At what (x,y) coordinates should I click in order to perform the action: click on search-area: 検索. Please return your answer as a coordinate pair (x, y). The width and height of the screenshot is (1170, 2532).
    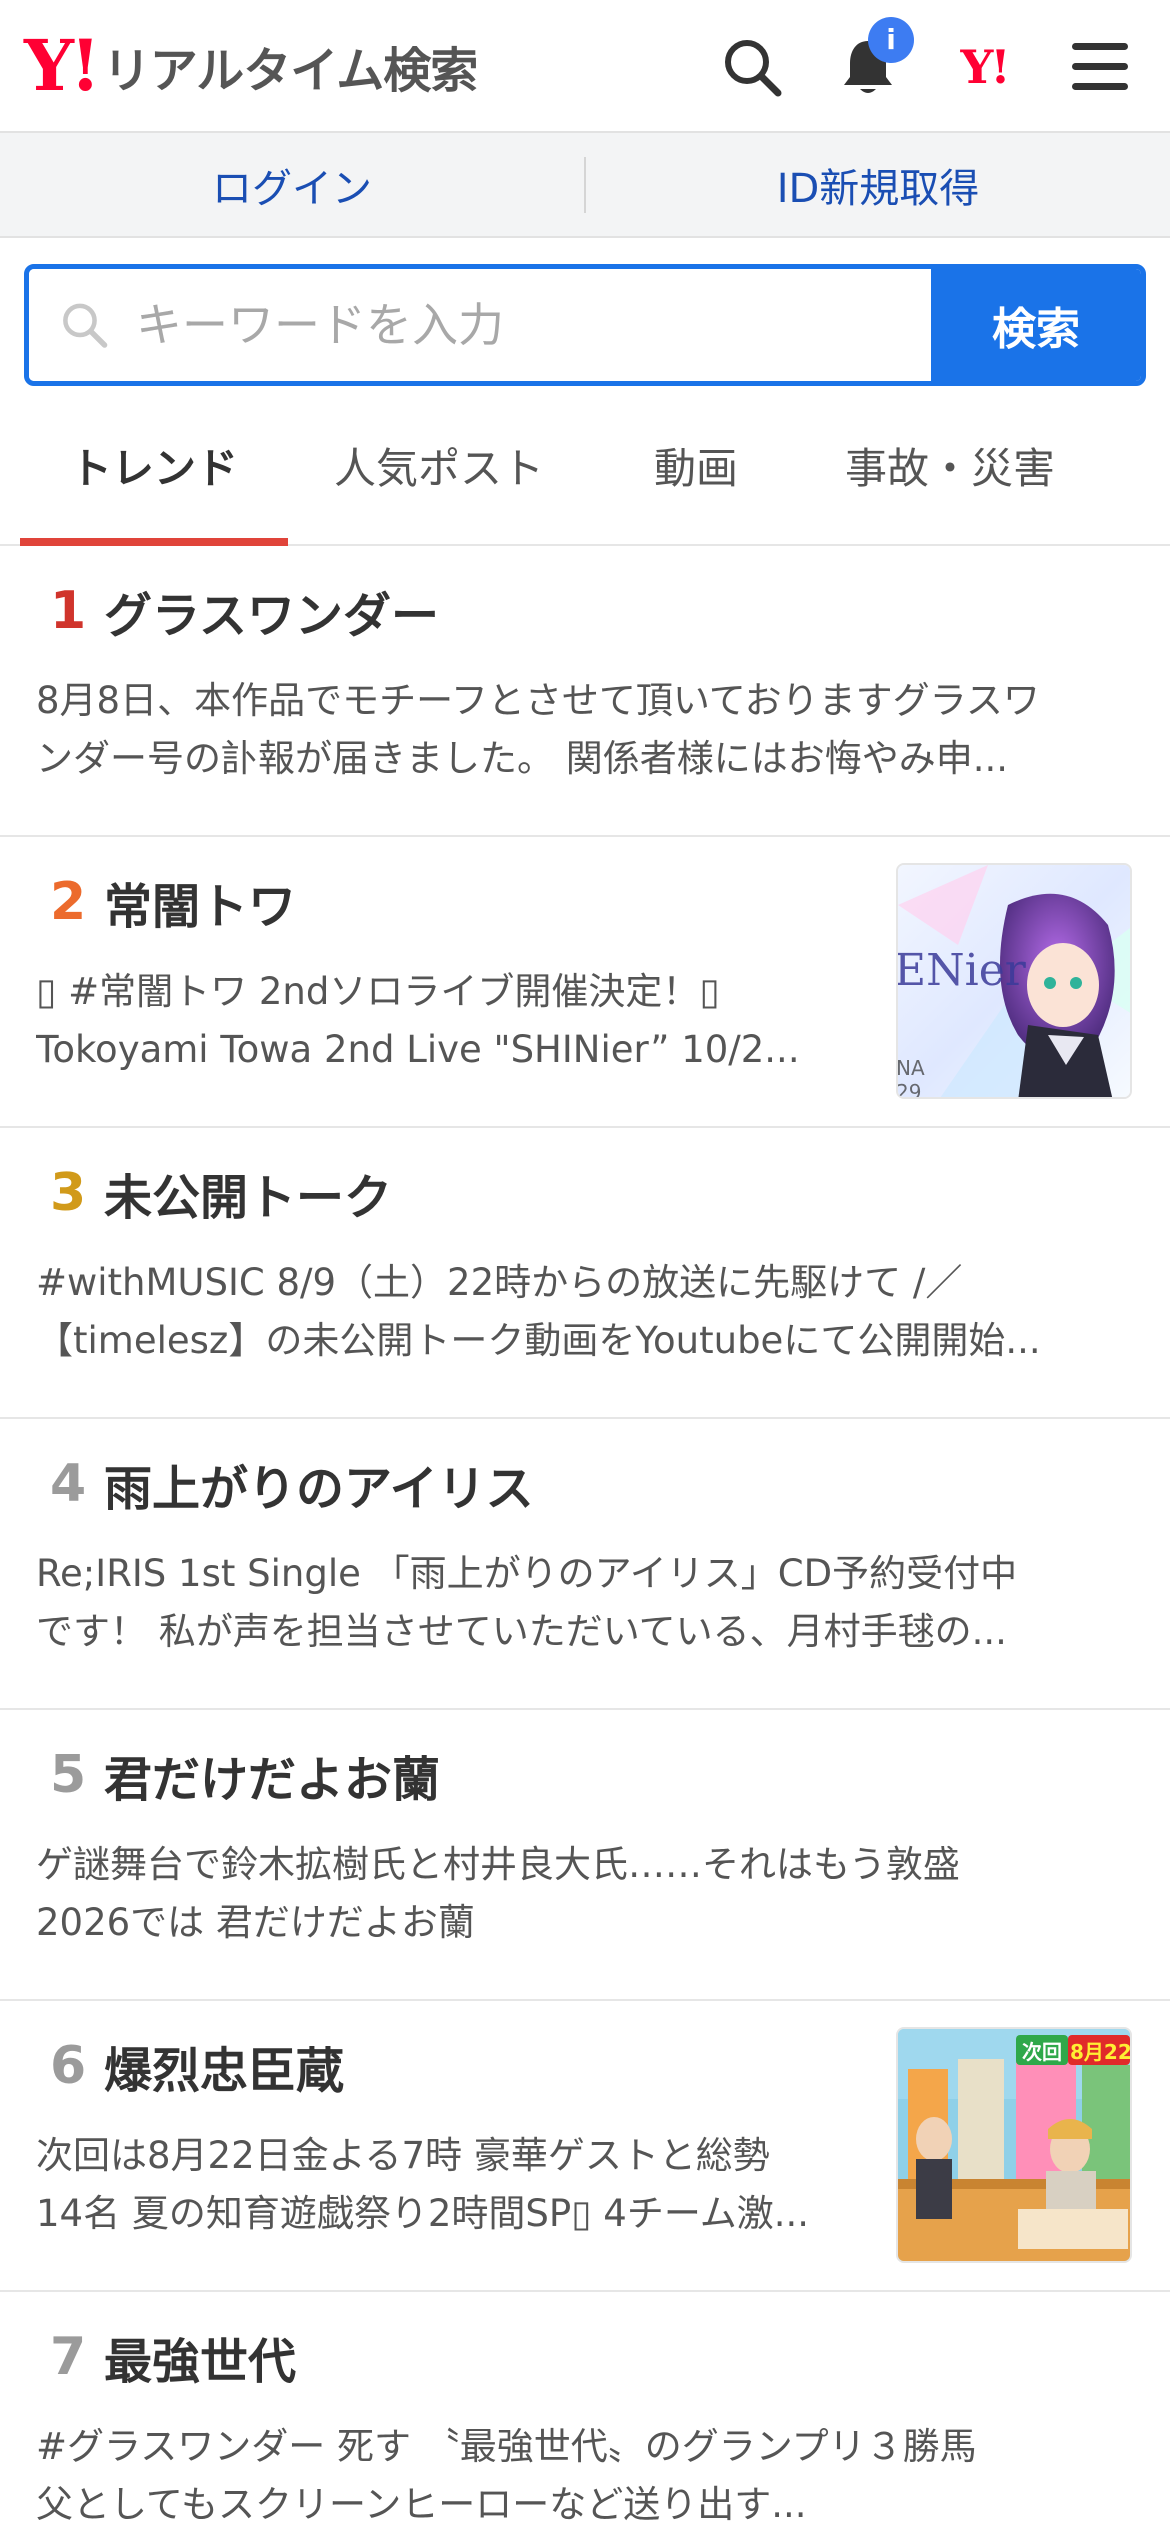
    Looking at the image, I should click on (585, 312).